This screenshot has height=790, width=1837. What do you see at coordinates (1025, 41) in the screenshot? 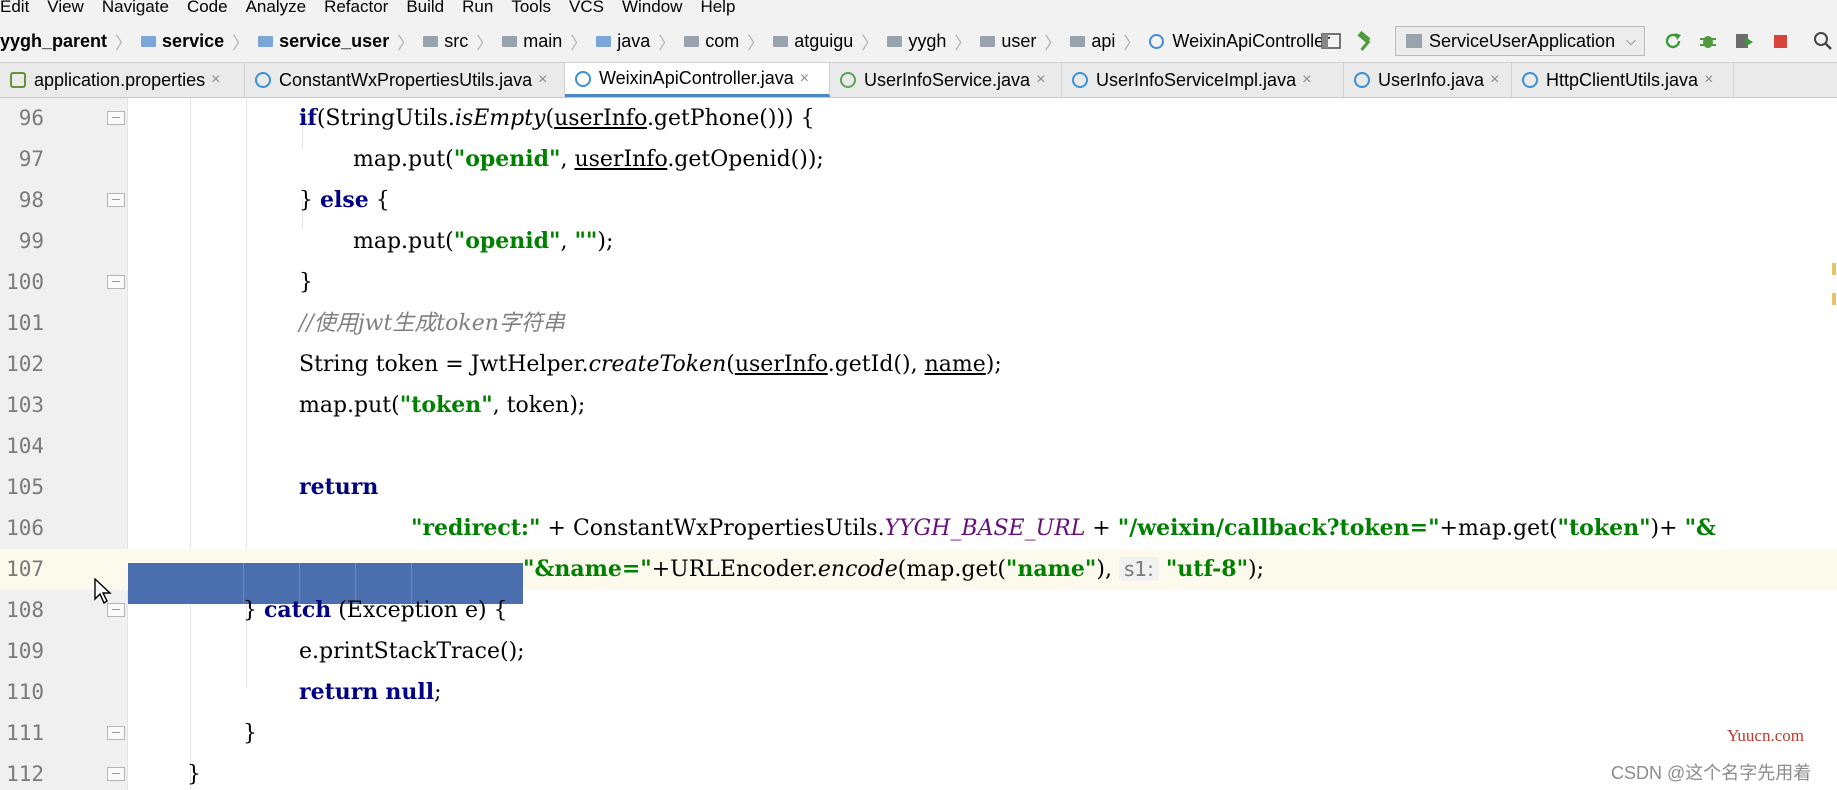
I see `breadcrumb-item: user 〉` at bounding box center [1025, 41].